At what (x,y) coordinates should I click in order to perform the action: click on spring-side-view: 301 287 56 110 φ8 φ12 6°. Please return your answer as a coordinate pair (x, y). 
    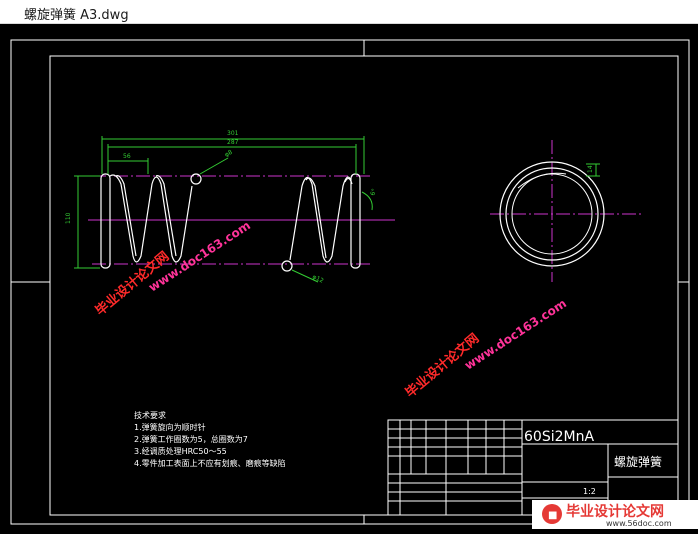
    Looking at the image, I should click on (230, 207).